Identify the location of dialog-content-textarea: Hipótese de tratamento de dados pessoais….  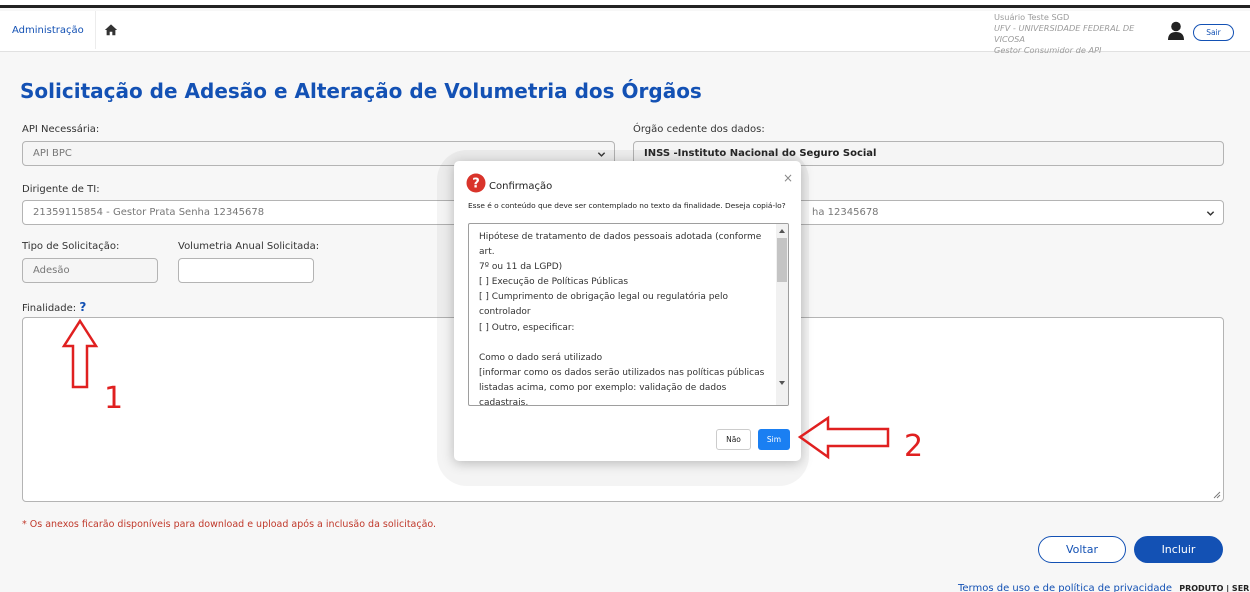
(628, 314).